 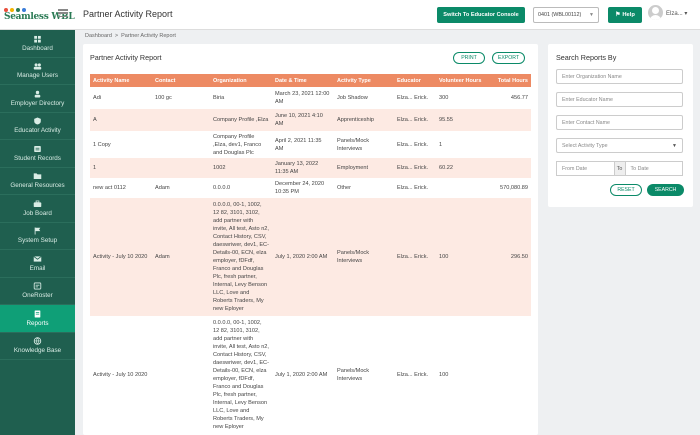 What do you see at coordinates (364, 168) in the screenshot?
I see `table-cell: Employment` at bounding box center [364, 168].